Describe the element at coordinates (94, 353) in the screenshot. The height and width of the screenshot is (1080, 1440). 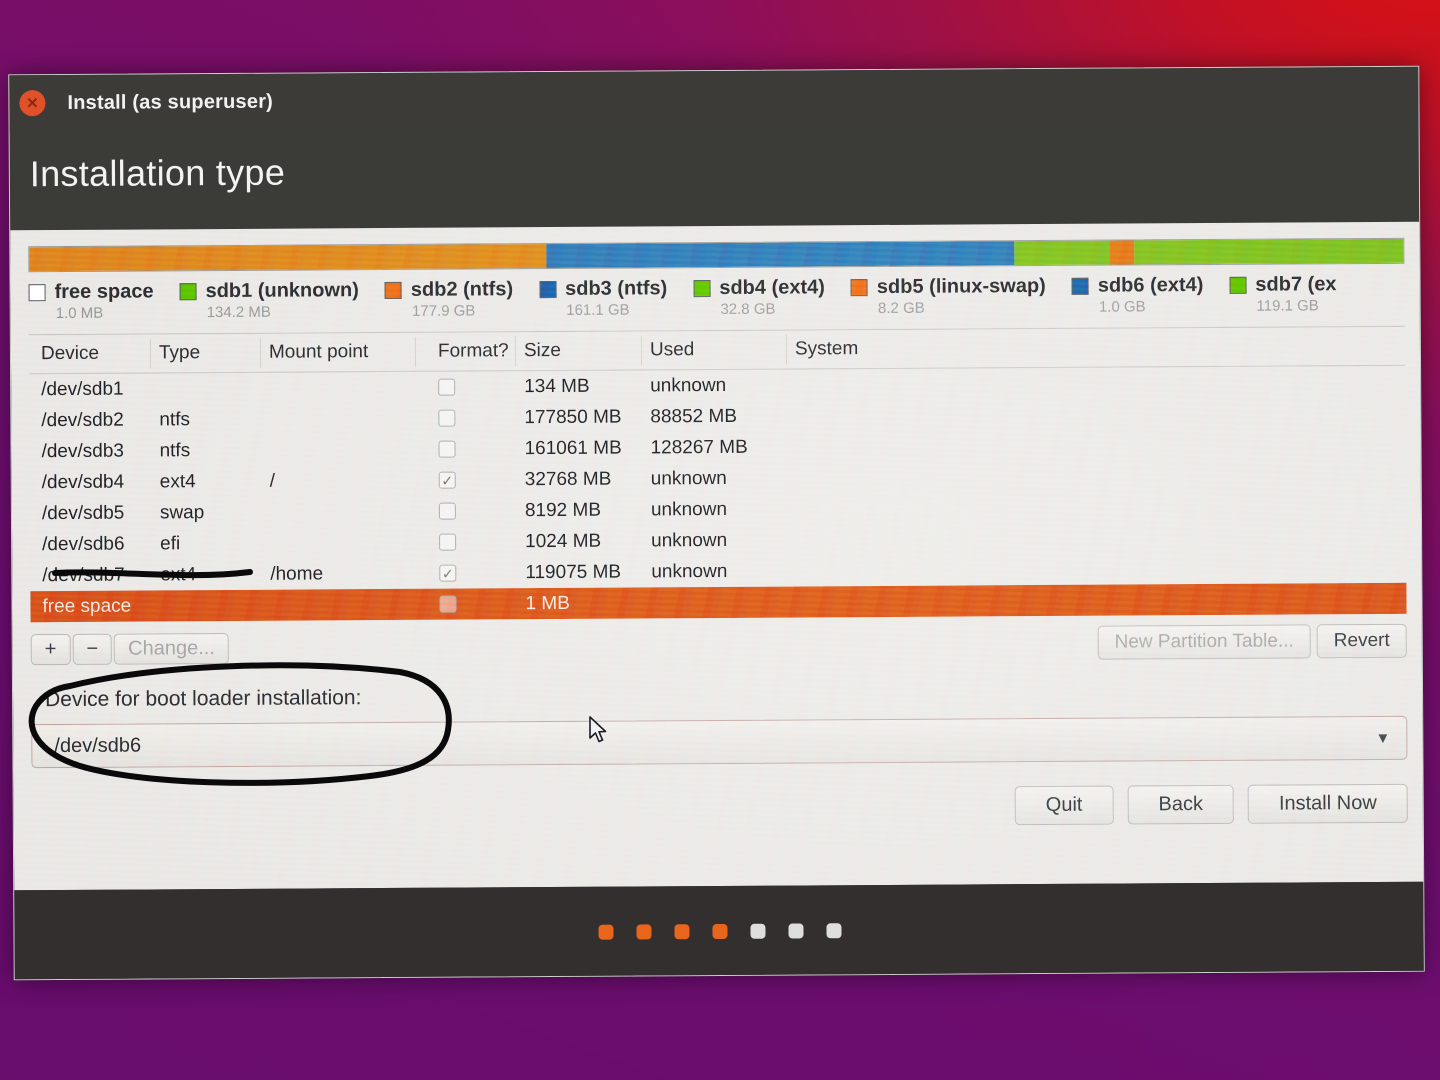
I see `column-header-device: Device` at that location.